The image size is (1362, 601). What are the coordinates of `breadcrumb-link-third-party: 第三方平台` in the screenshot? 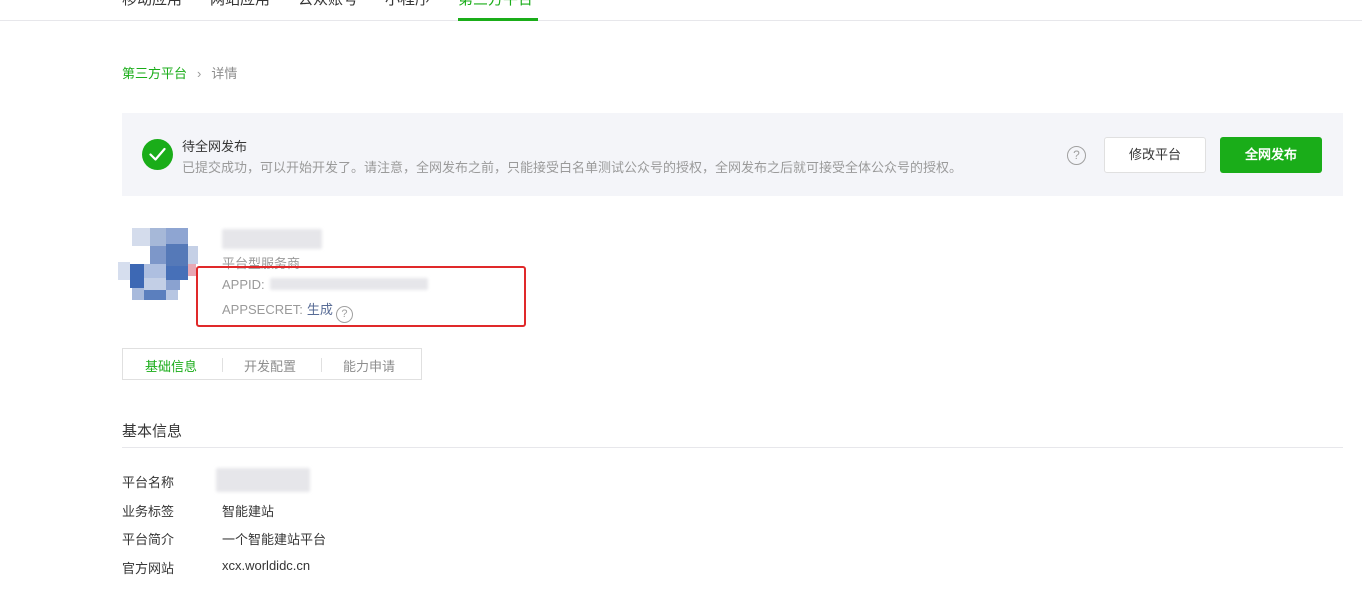 It's located at (154, 73).